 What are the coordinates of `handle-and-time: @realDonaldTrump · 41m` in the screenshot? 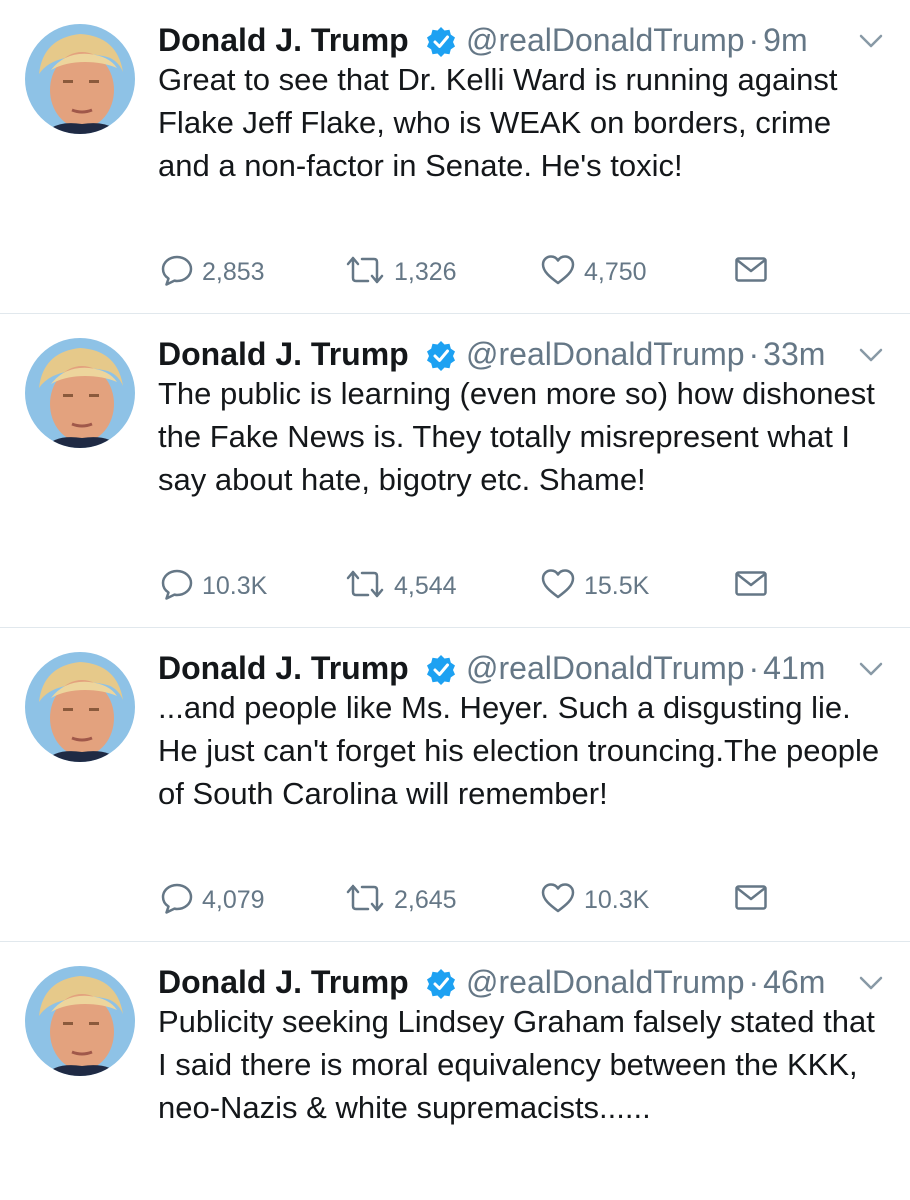 It's located at (645, 668).